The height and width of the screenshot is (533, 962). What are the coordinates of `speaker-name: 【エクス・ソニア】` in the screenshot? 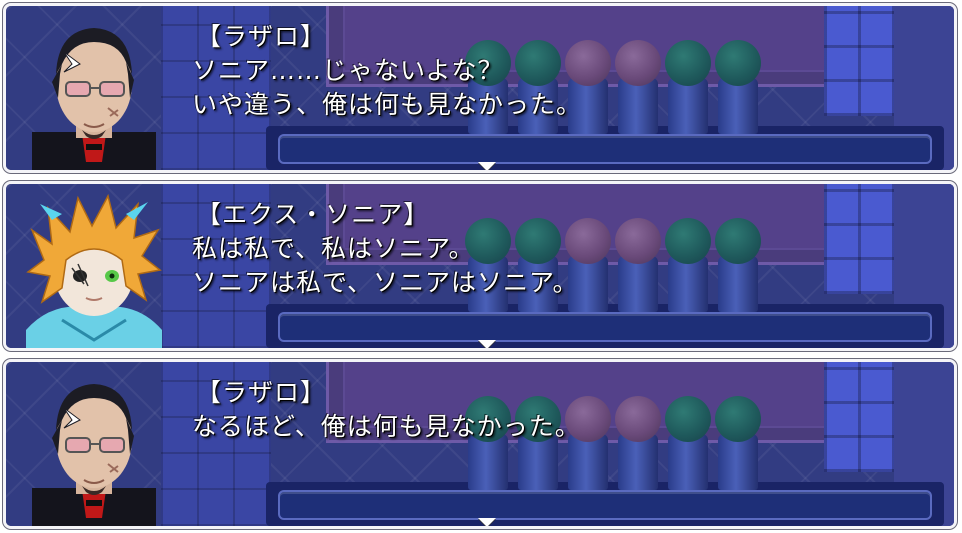 It's located at (313, 214).